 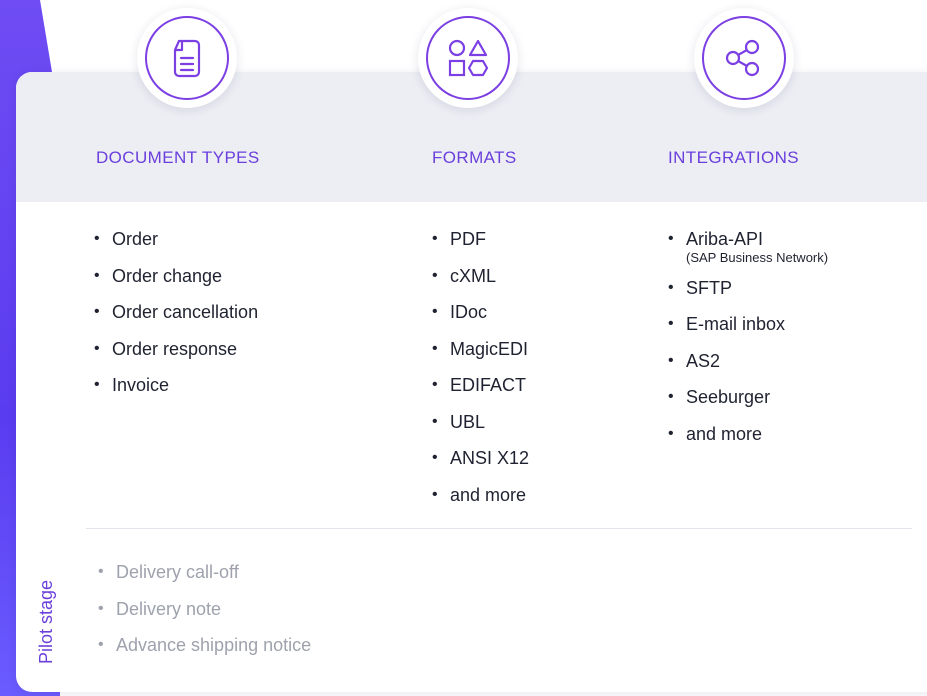 I want to click on list-item: AS2, so click(x=747, y=361).